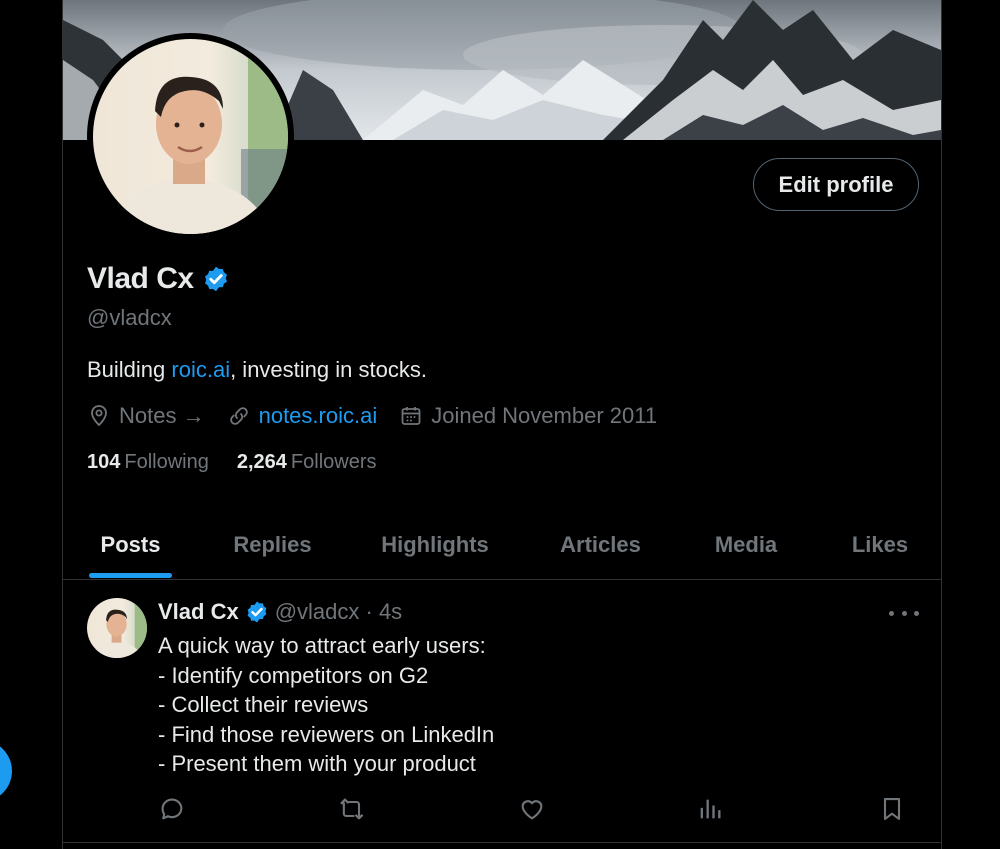 The width and height of the screenshot is (1000, 849). What do you see at coordinates (200, 369) in the screenshot?
I see `bio-link: roic.ai` at bounding box center [200, 369].